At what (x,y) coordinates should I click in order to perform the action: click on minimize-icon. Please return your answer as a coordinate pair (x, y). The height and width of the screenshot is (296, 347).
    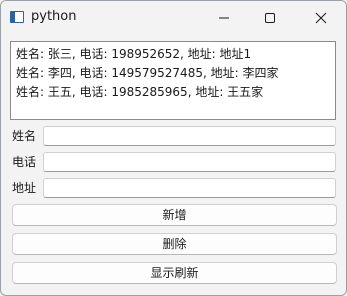
    Looking at the image, I should click on (224, 18).